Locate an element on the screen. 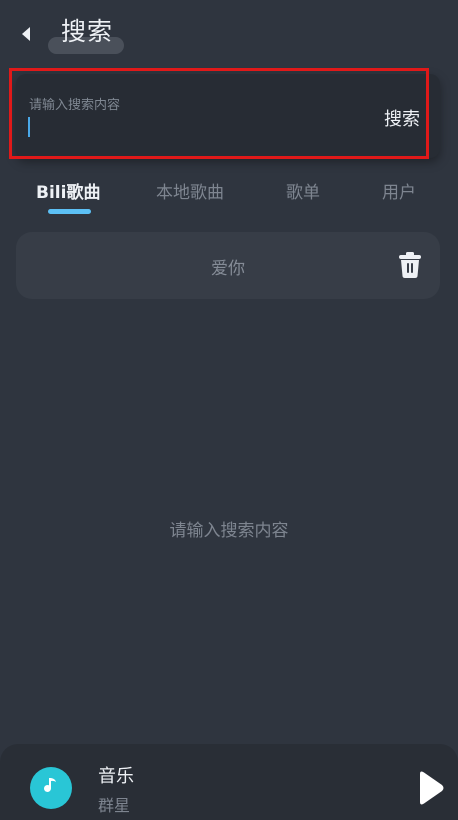  back-button is located at coordinates (26, 34).